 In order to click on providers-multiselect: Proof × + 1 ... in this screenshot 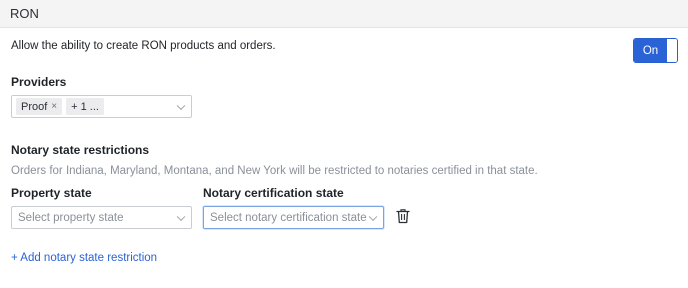, I will do `click(101, 106)`.